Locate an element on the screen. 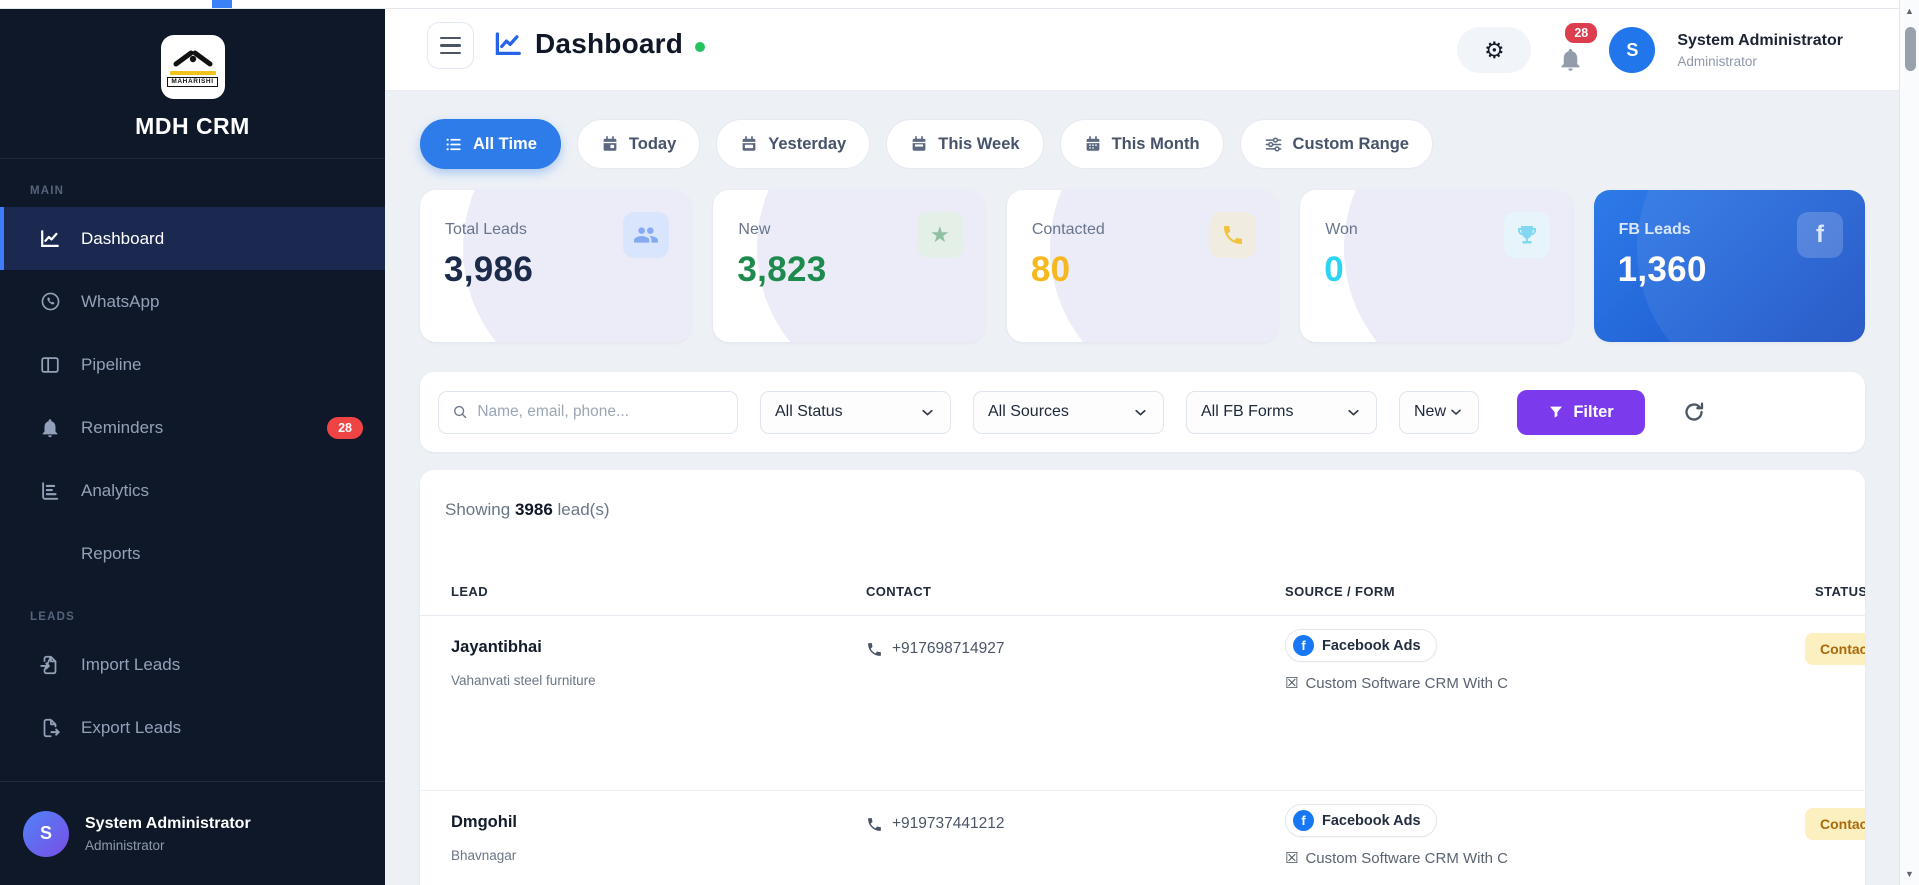 This screenshot has height=885, width=1919. gear-icon: ⚙ is located at coordinates (1494, 49).